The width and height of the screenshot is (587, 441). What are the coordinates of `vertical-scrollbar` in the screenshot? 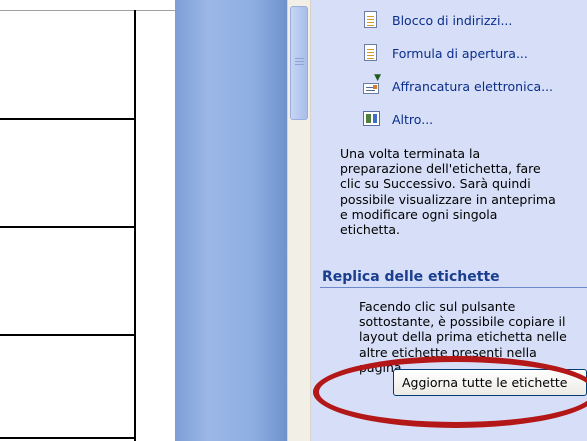 It's located at (299, 220).